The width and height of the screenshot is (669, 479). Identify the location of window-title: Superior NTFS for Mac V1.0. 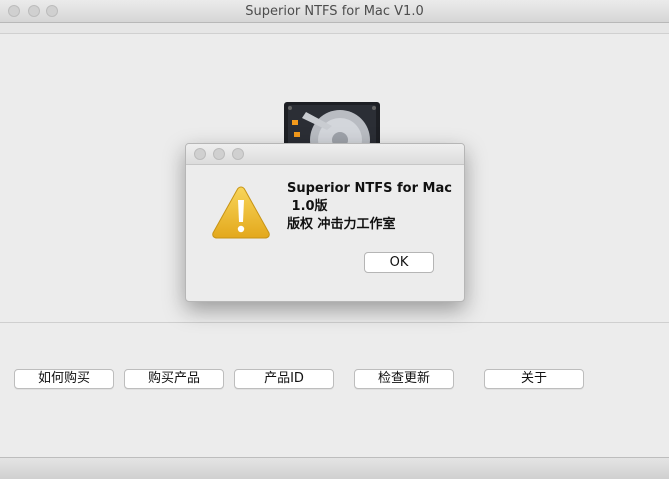
(334, 11).